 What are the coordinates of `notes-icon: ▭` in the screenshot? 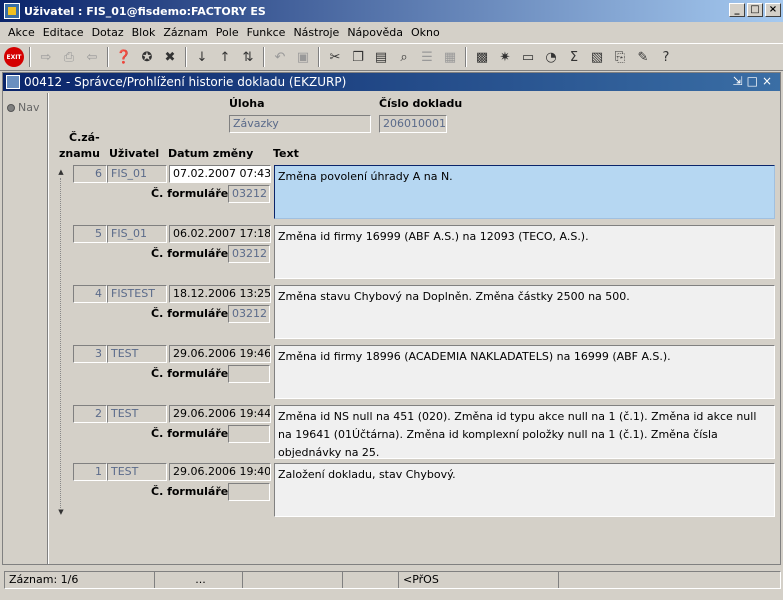 It's located at (528, 57).